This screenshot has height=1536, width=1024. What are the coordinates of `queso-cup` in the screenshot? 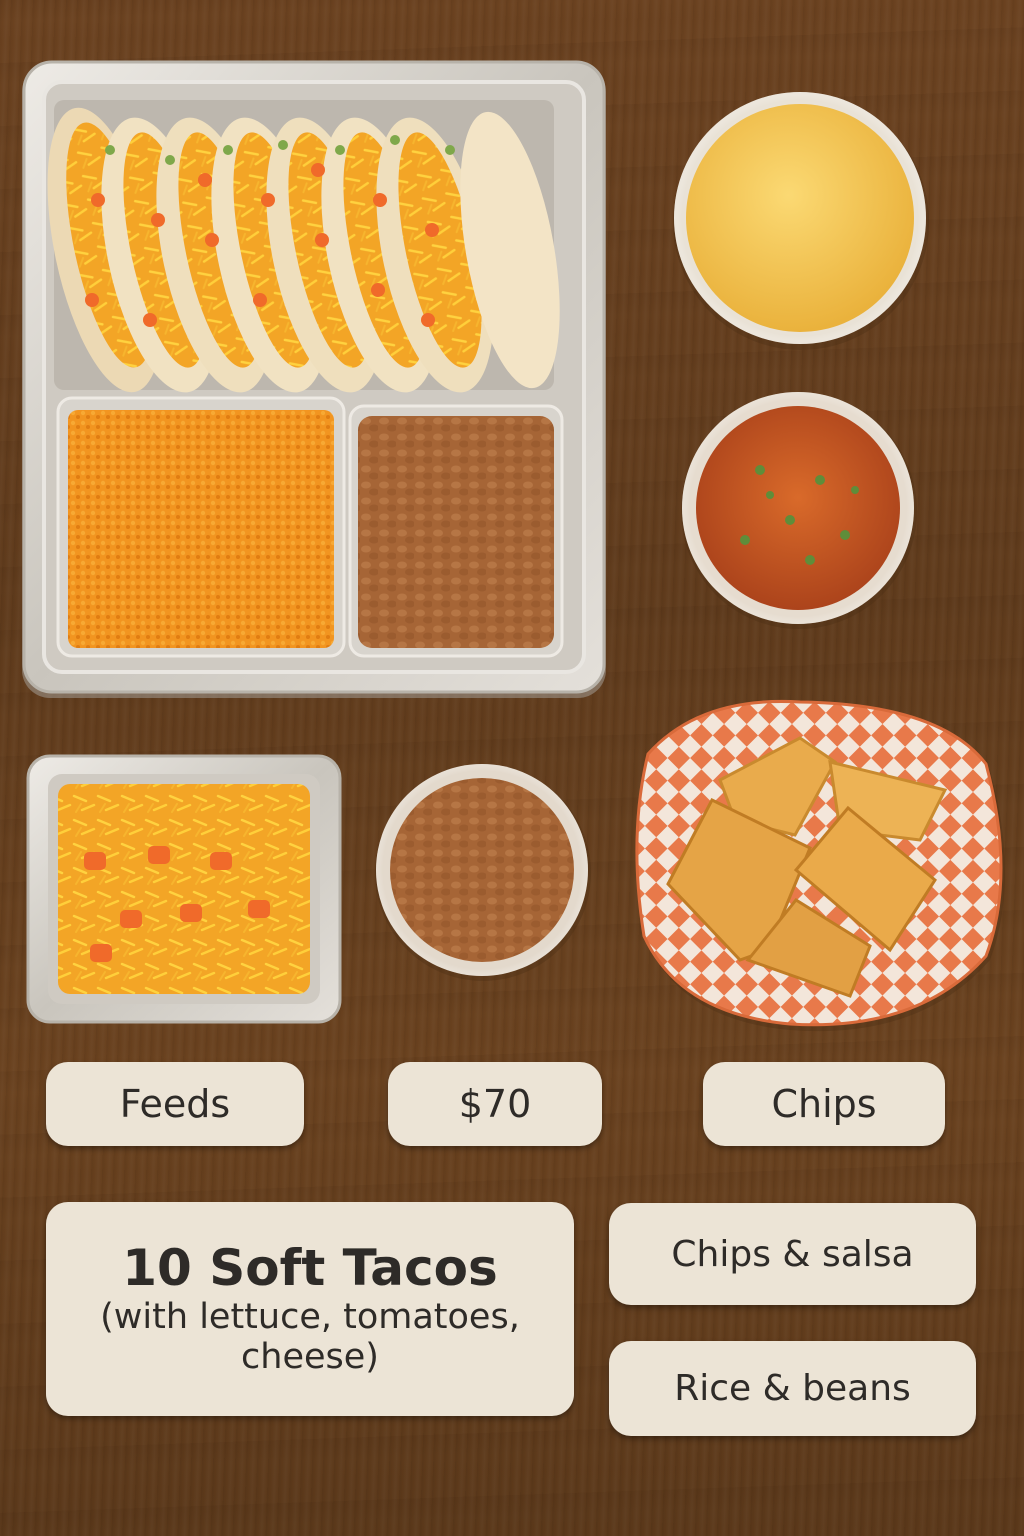 It's located at (801, 221).